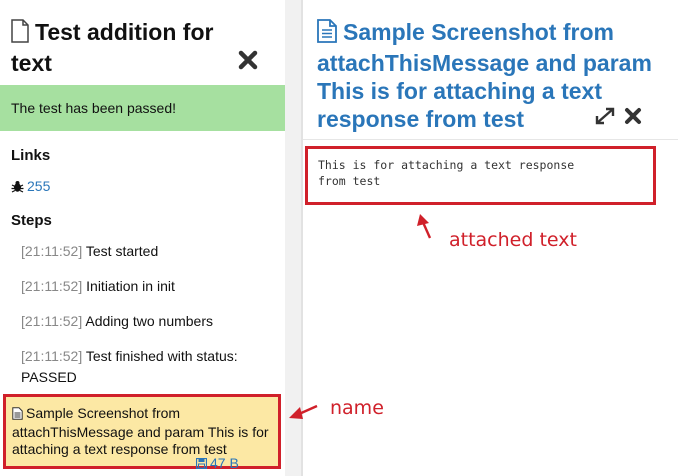 The width and height of the screenshot is (678, 476). I want to click on issue-link-label: 255, so click(38, 186).